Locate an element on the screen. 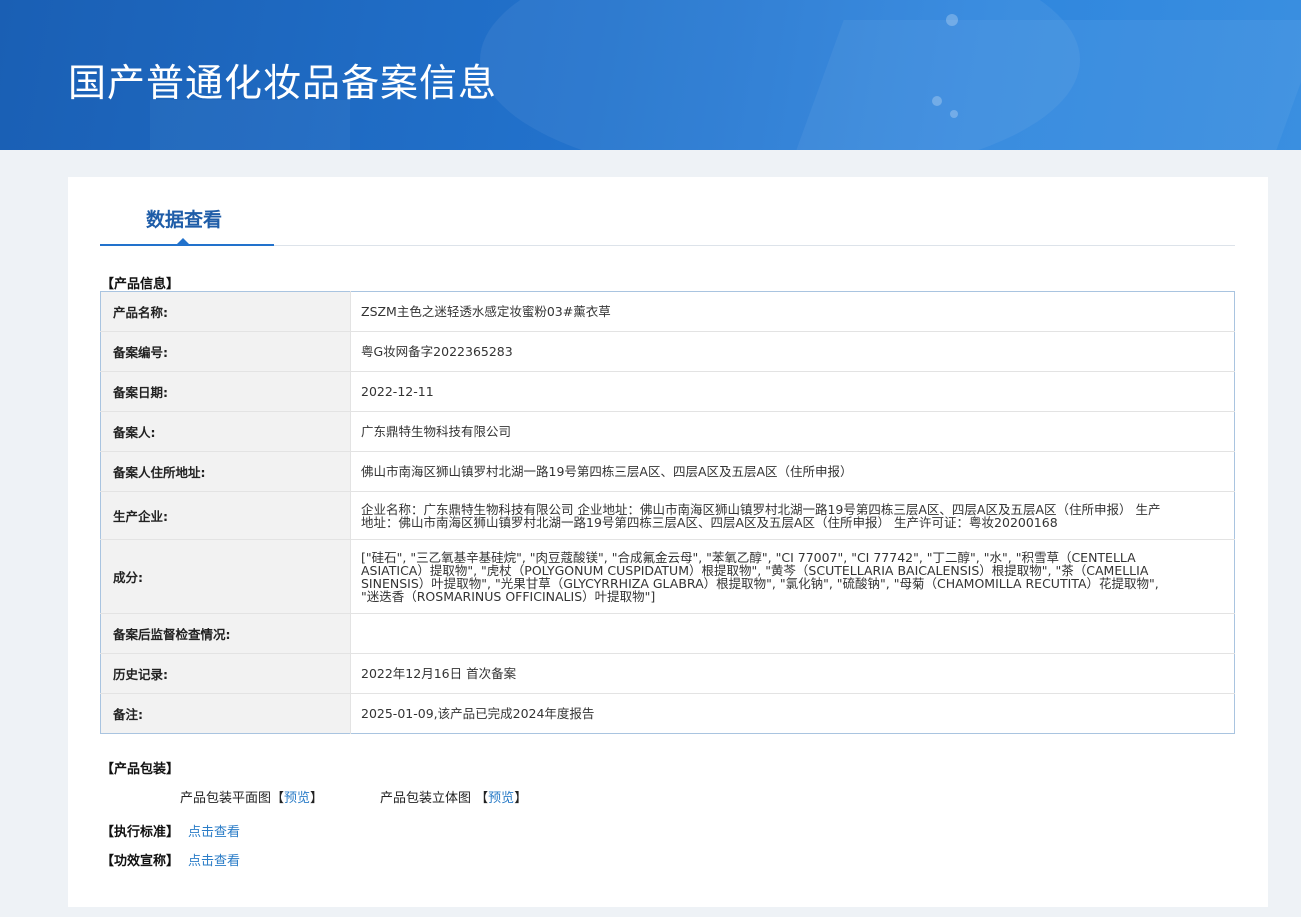 Image resolution: width=1301 pixels, height=917 pixels. preview-flat-link: 预览 is located at coordinates (297, 798).